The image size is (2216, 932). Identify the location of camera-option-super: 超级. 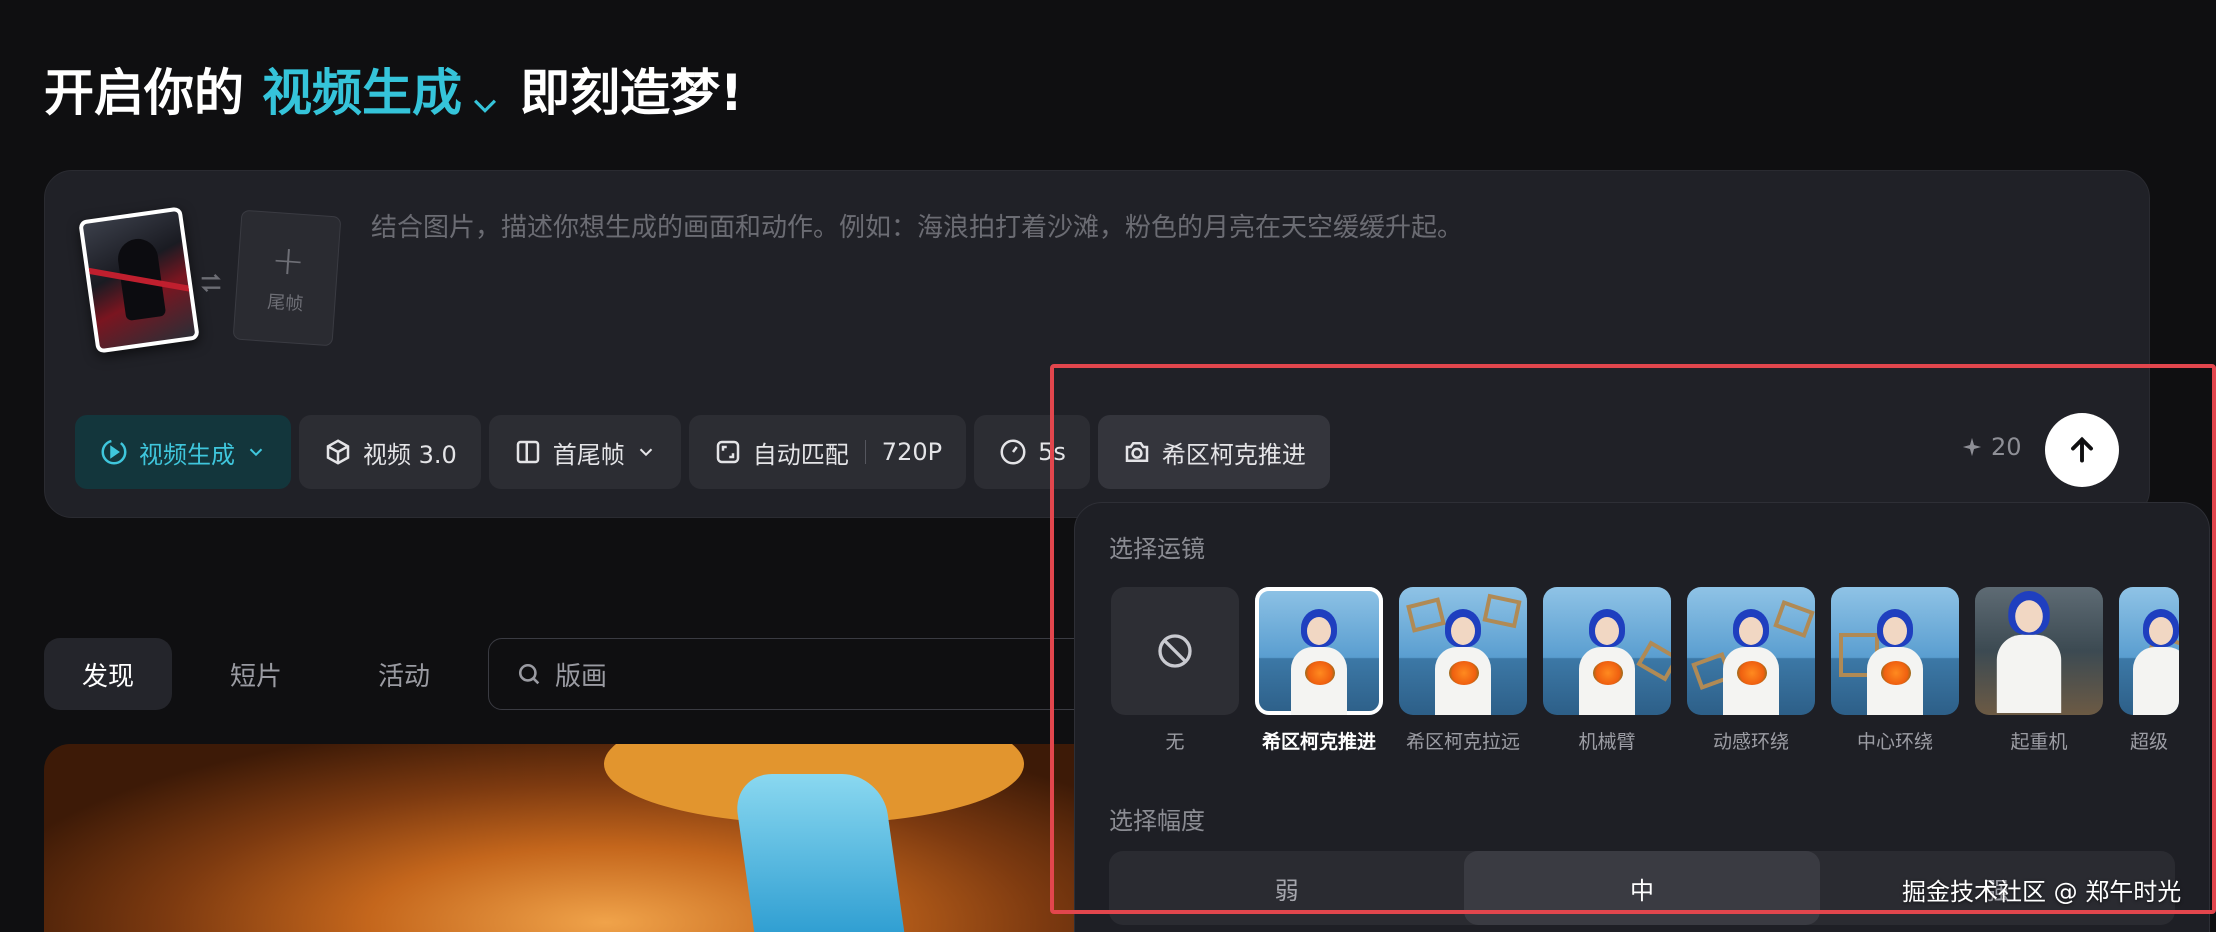
(2149, 670).